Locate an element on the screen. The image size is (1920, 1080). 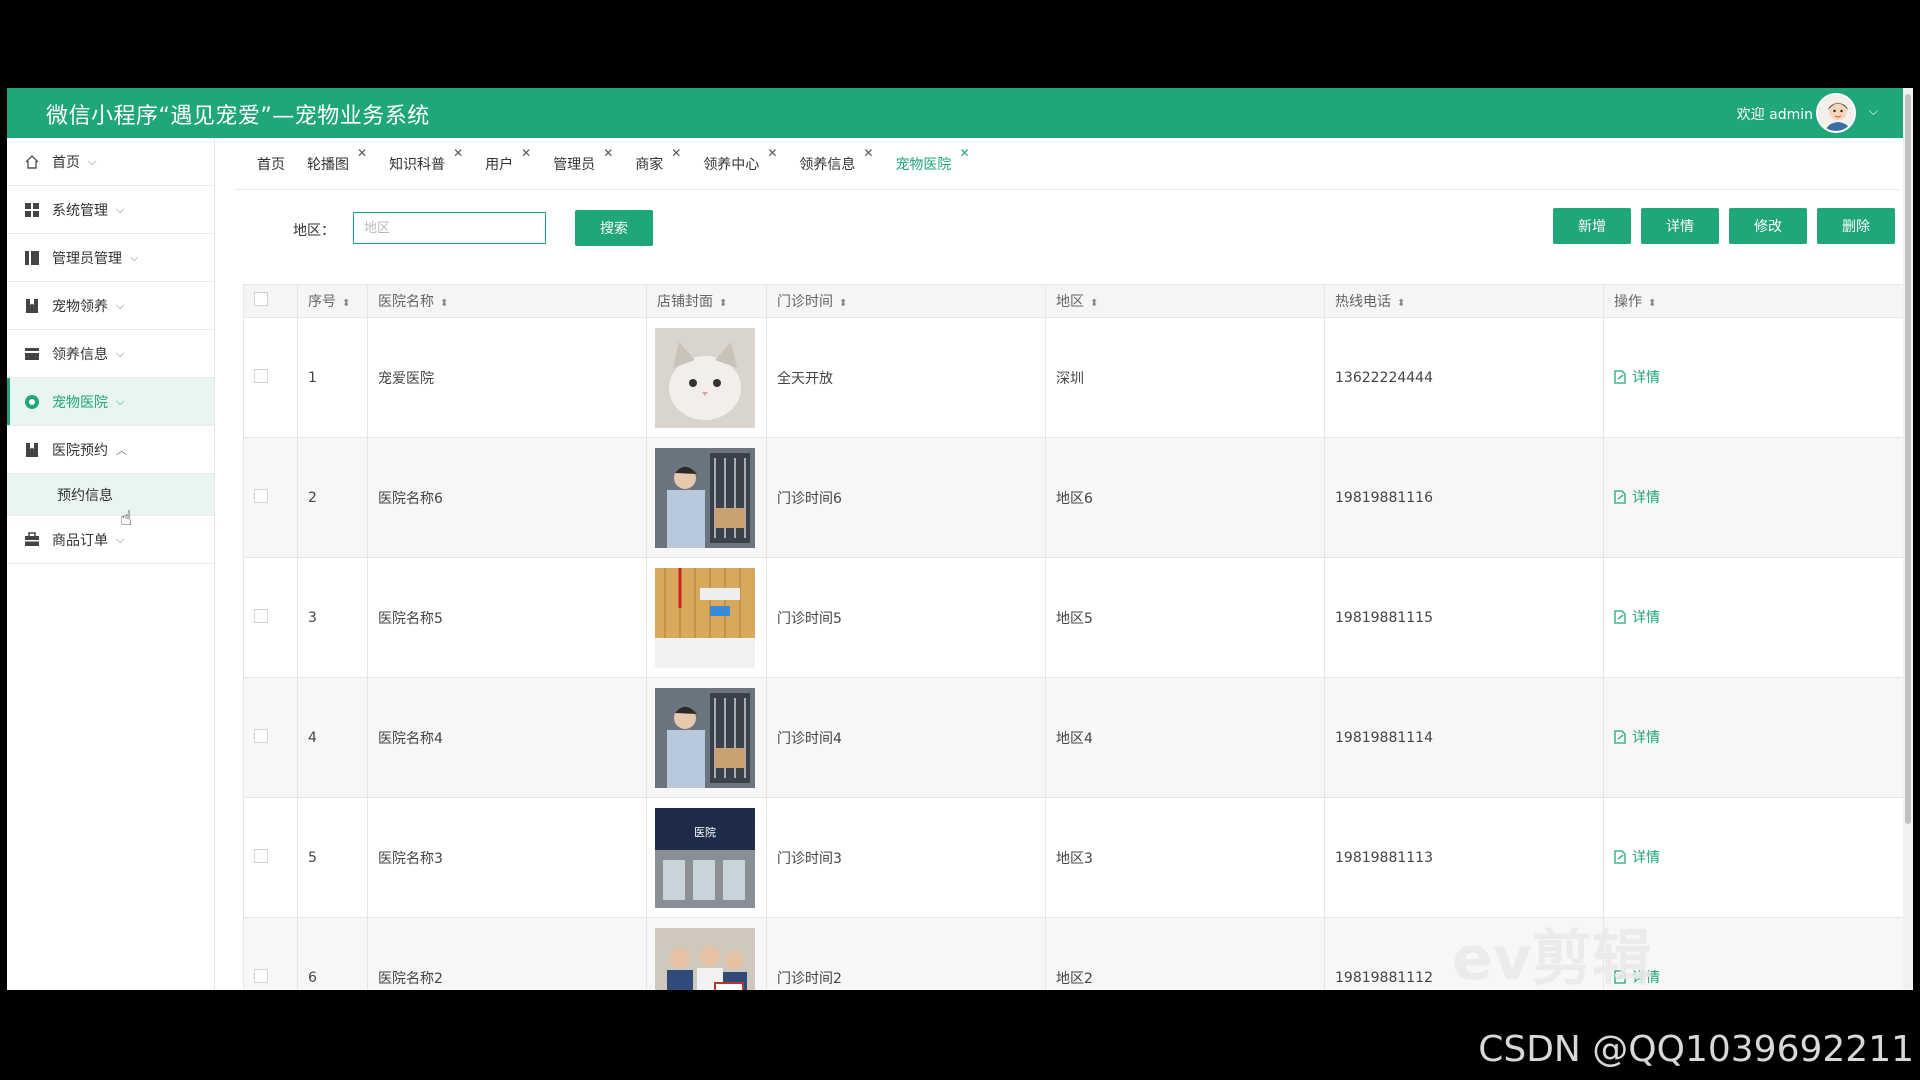
tab-users: 用户 ✕ is located at coordinates (508, 160).